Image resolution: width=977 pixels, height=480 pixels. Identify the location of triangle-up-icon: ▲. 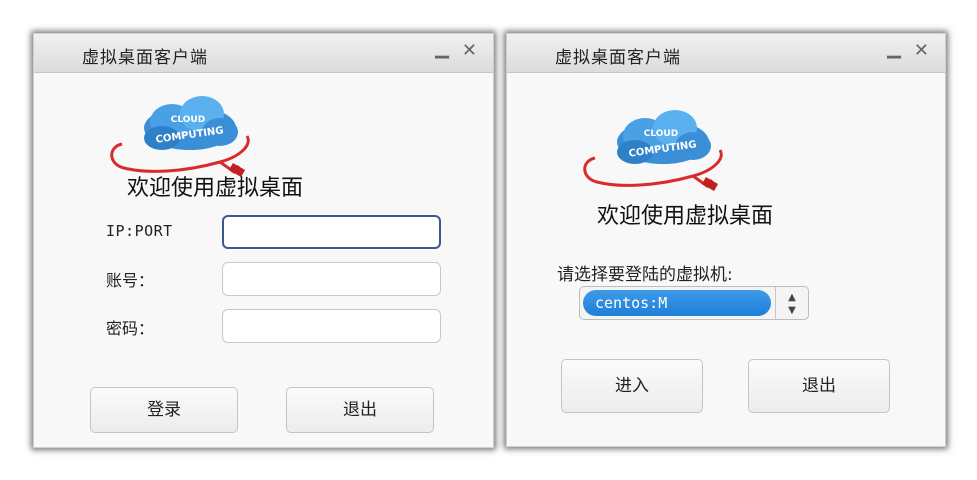
(792, 297).